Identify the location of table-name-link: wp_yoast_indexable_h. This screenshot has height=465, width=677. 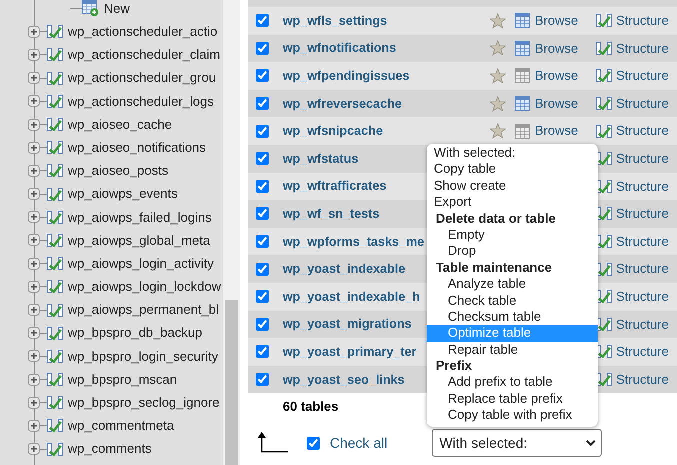
(351, 297).